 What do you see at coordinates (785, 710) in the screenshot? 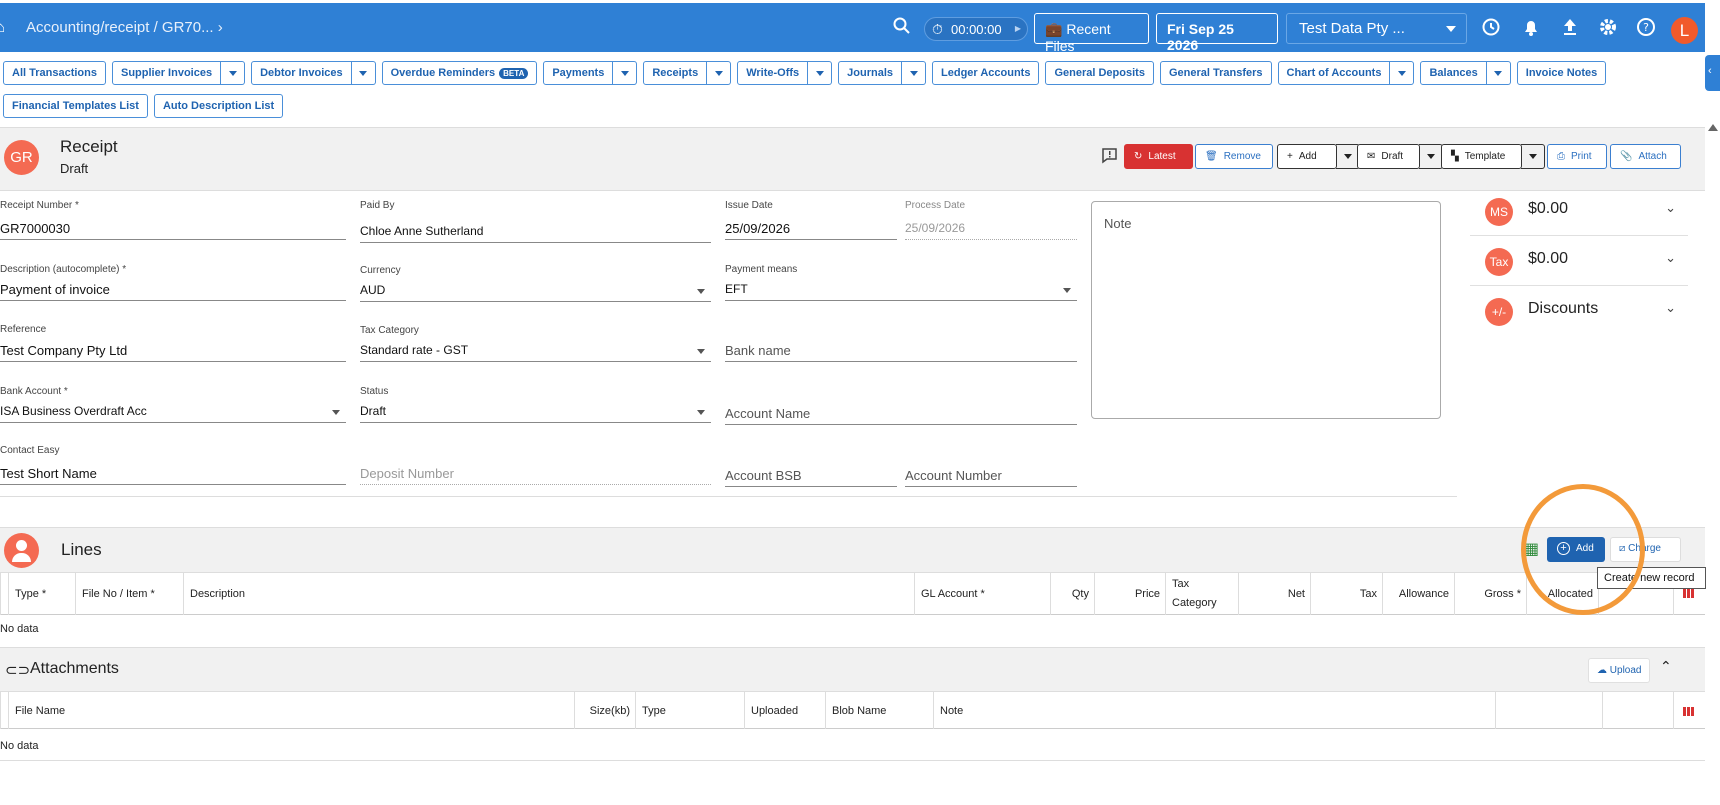
I see `col-uploaded: Uploaded` at bounding box center [785, 710].